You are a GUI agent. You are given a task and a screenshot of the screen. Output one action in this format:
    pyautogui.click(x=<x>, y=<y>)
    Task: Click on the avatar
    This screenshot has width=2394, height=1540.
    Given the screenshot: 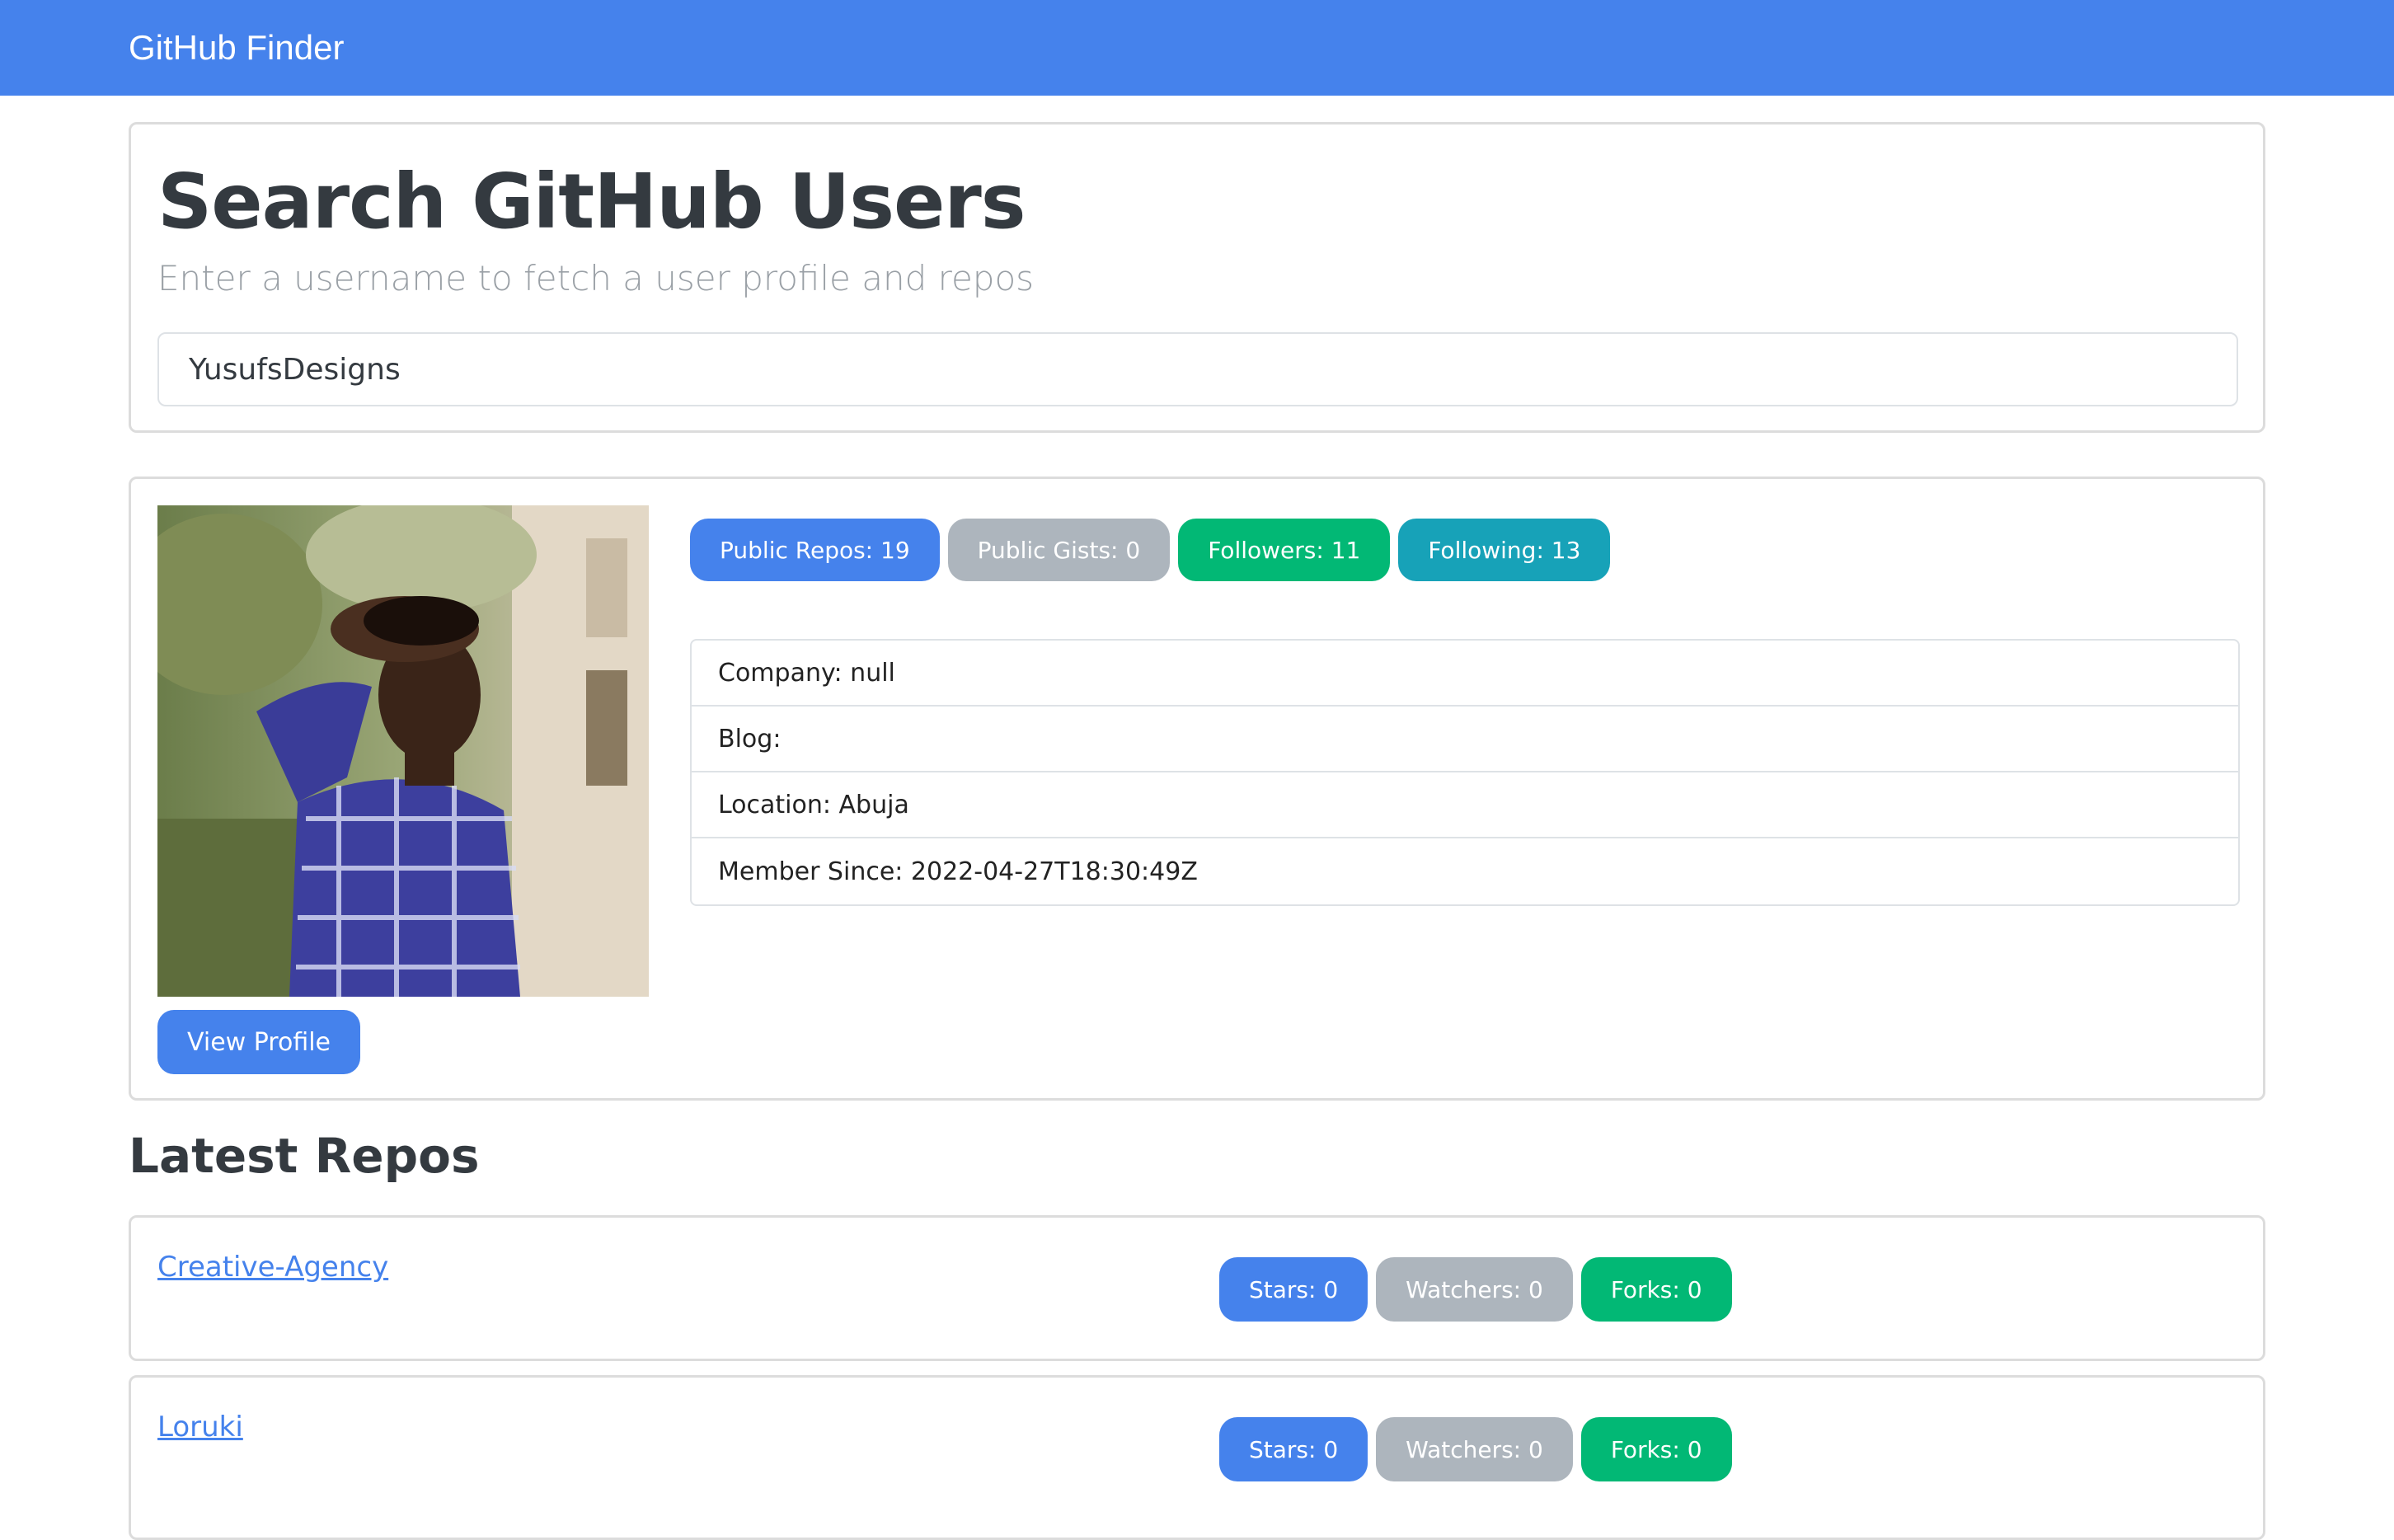 What is the action you would take?
    pyautogui.click(x=403, y=751)
    